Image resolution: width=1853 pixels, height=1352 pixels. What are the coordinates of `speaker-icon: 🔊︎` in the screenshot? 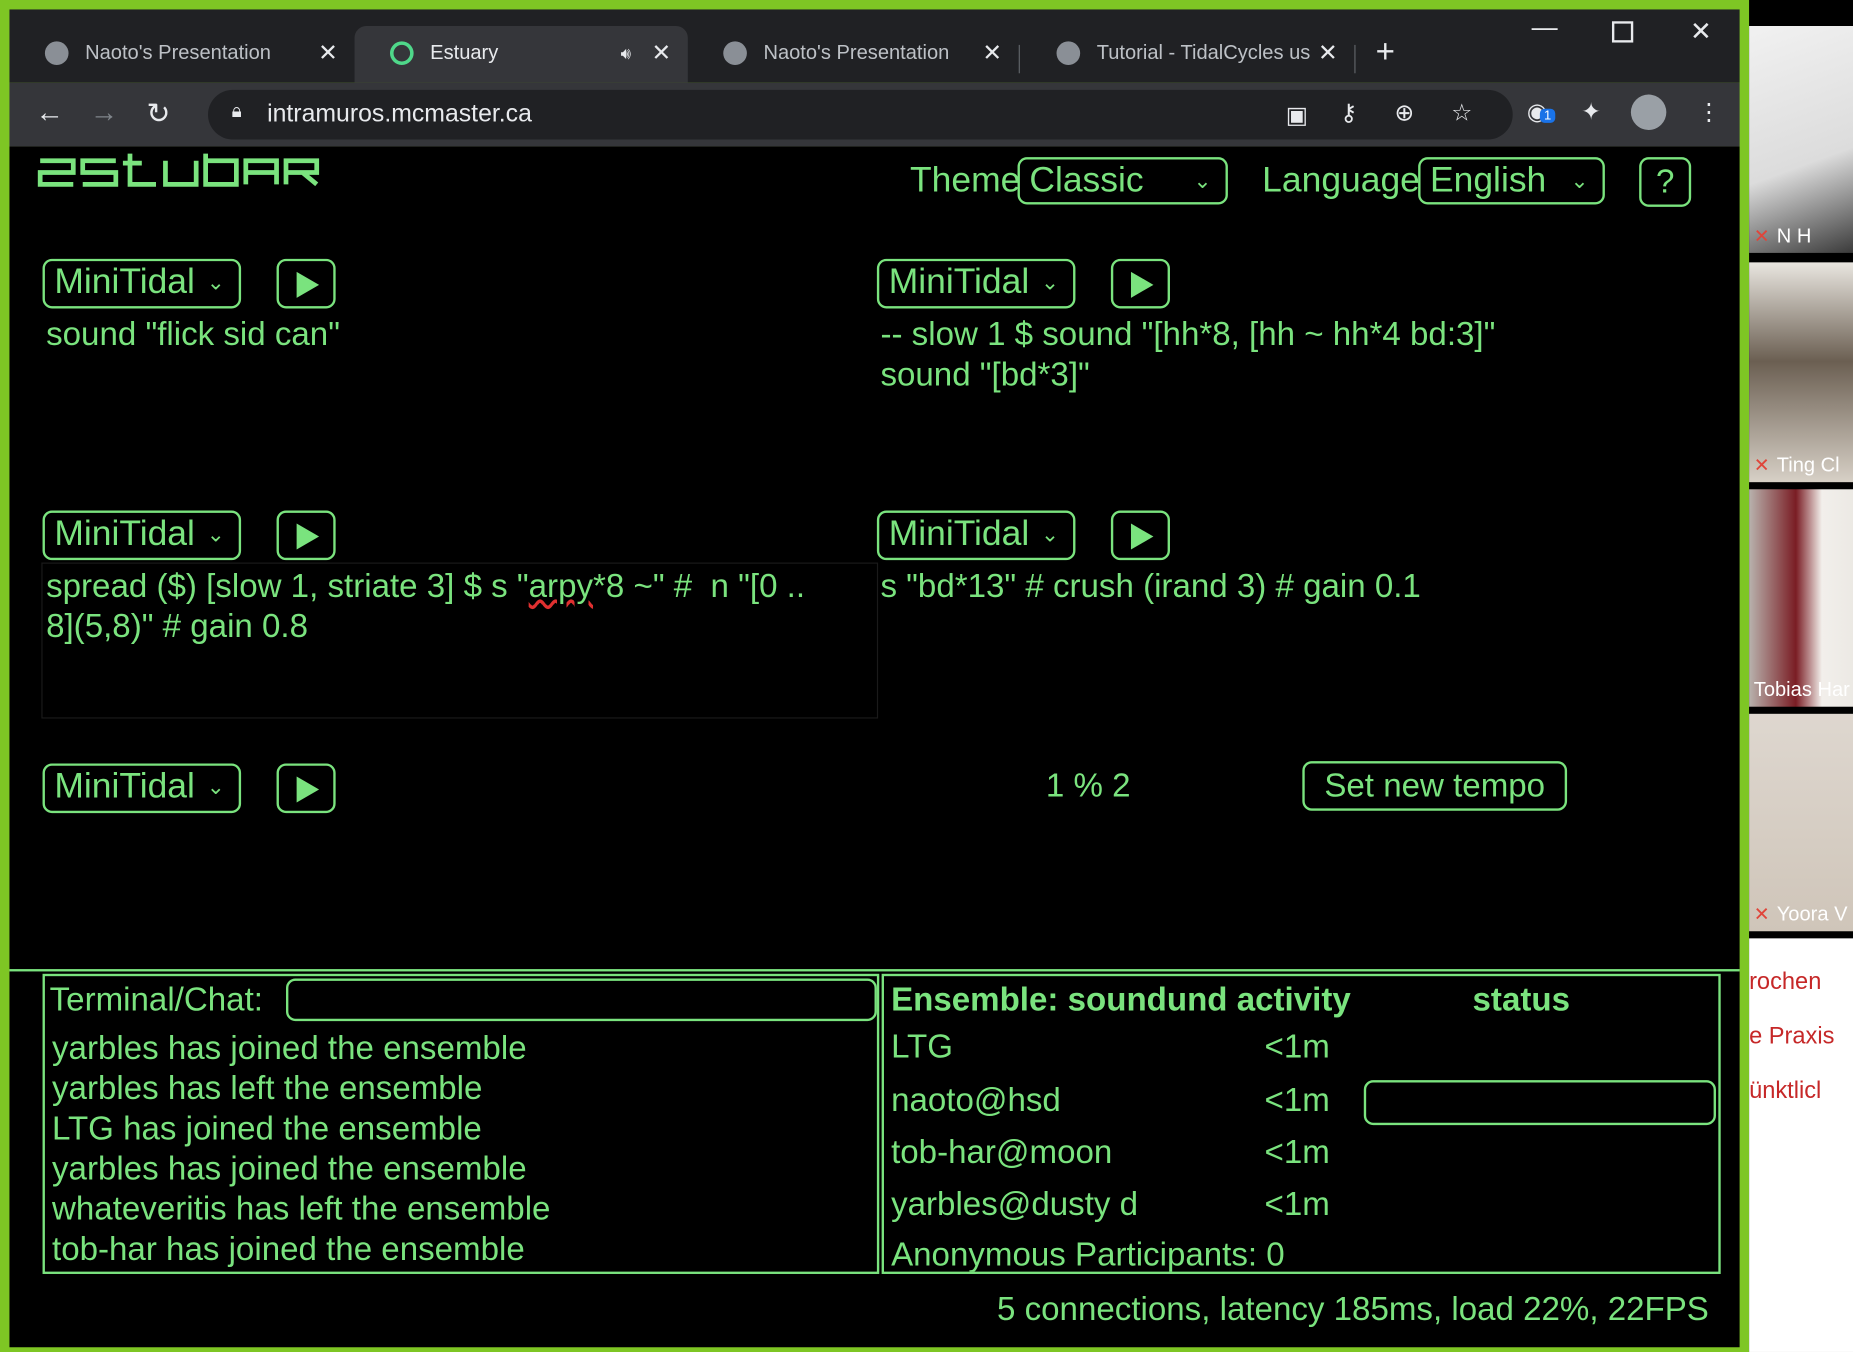 It's located at (626, 53).